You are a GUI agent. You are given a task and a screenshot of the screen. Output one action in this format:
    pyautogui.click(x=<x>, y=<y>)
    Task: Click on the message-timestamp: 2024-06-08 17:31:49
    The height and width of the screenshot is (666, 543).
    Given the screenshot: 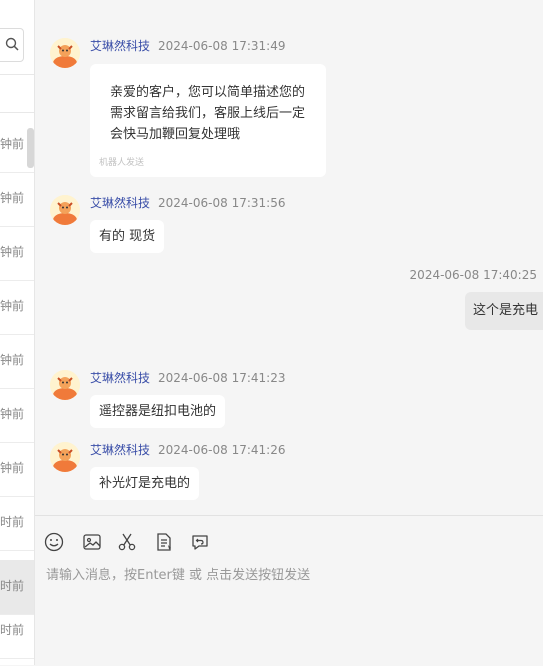 What is the action you would take?
    pyautogui.click(x=222, y=46)
    